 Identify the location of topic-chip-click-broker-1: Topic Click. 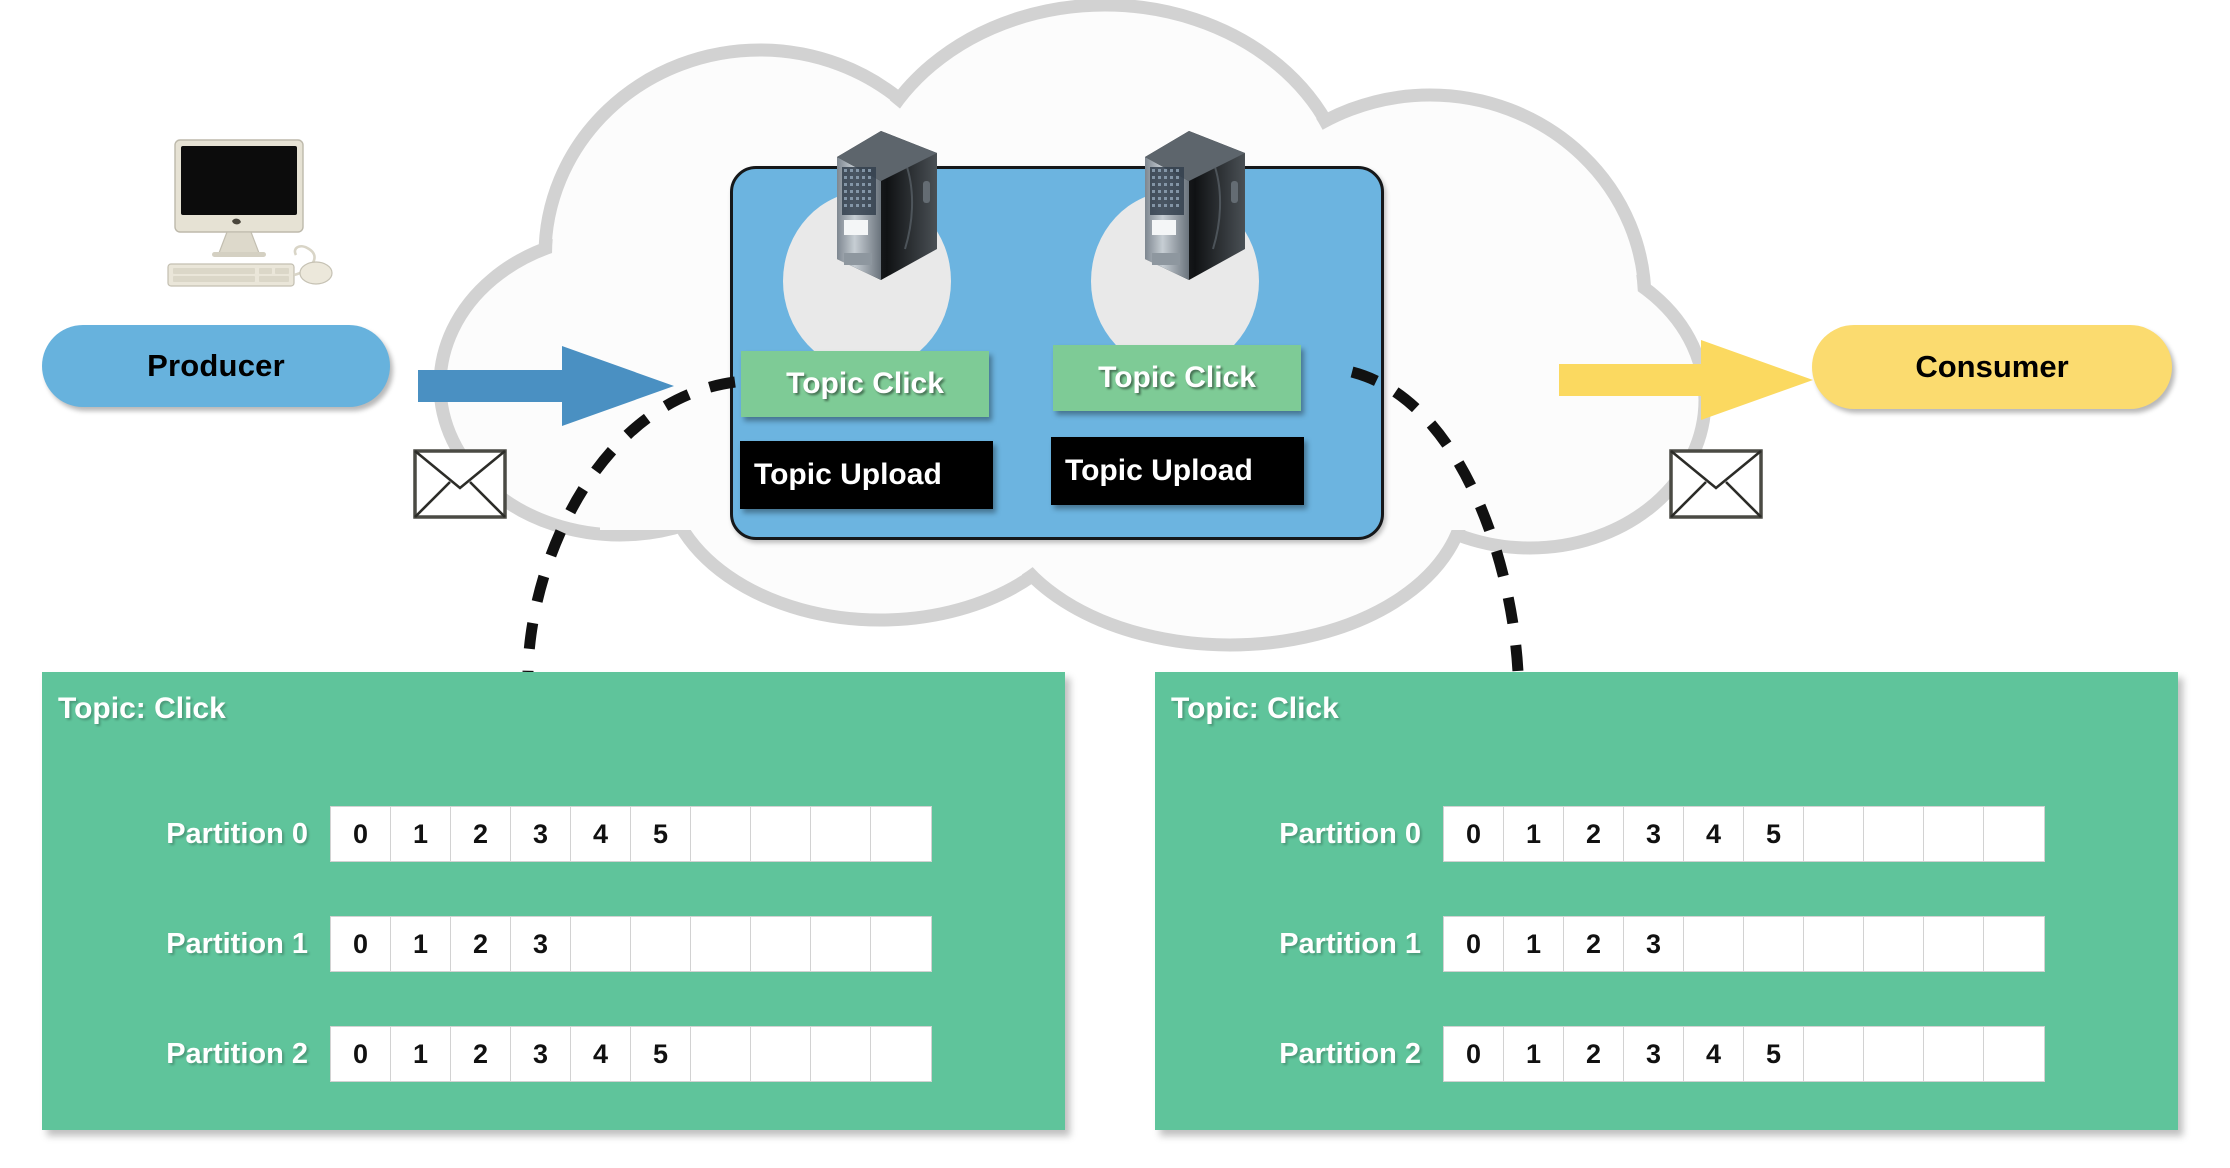
(1177, 378).